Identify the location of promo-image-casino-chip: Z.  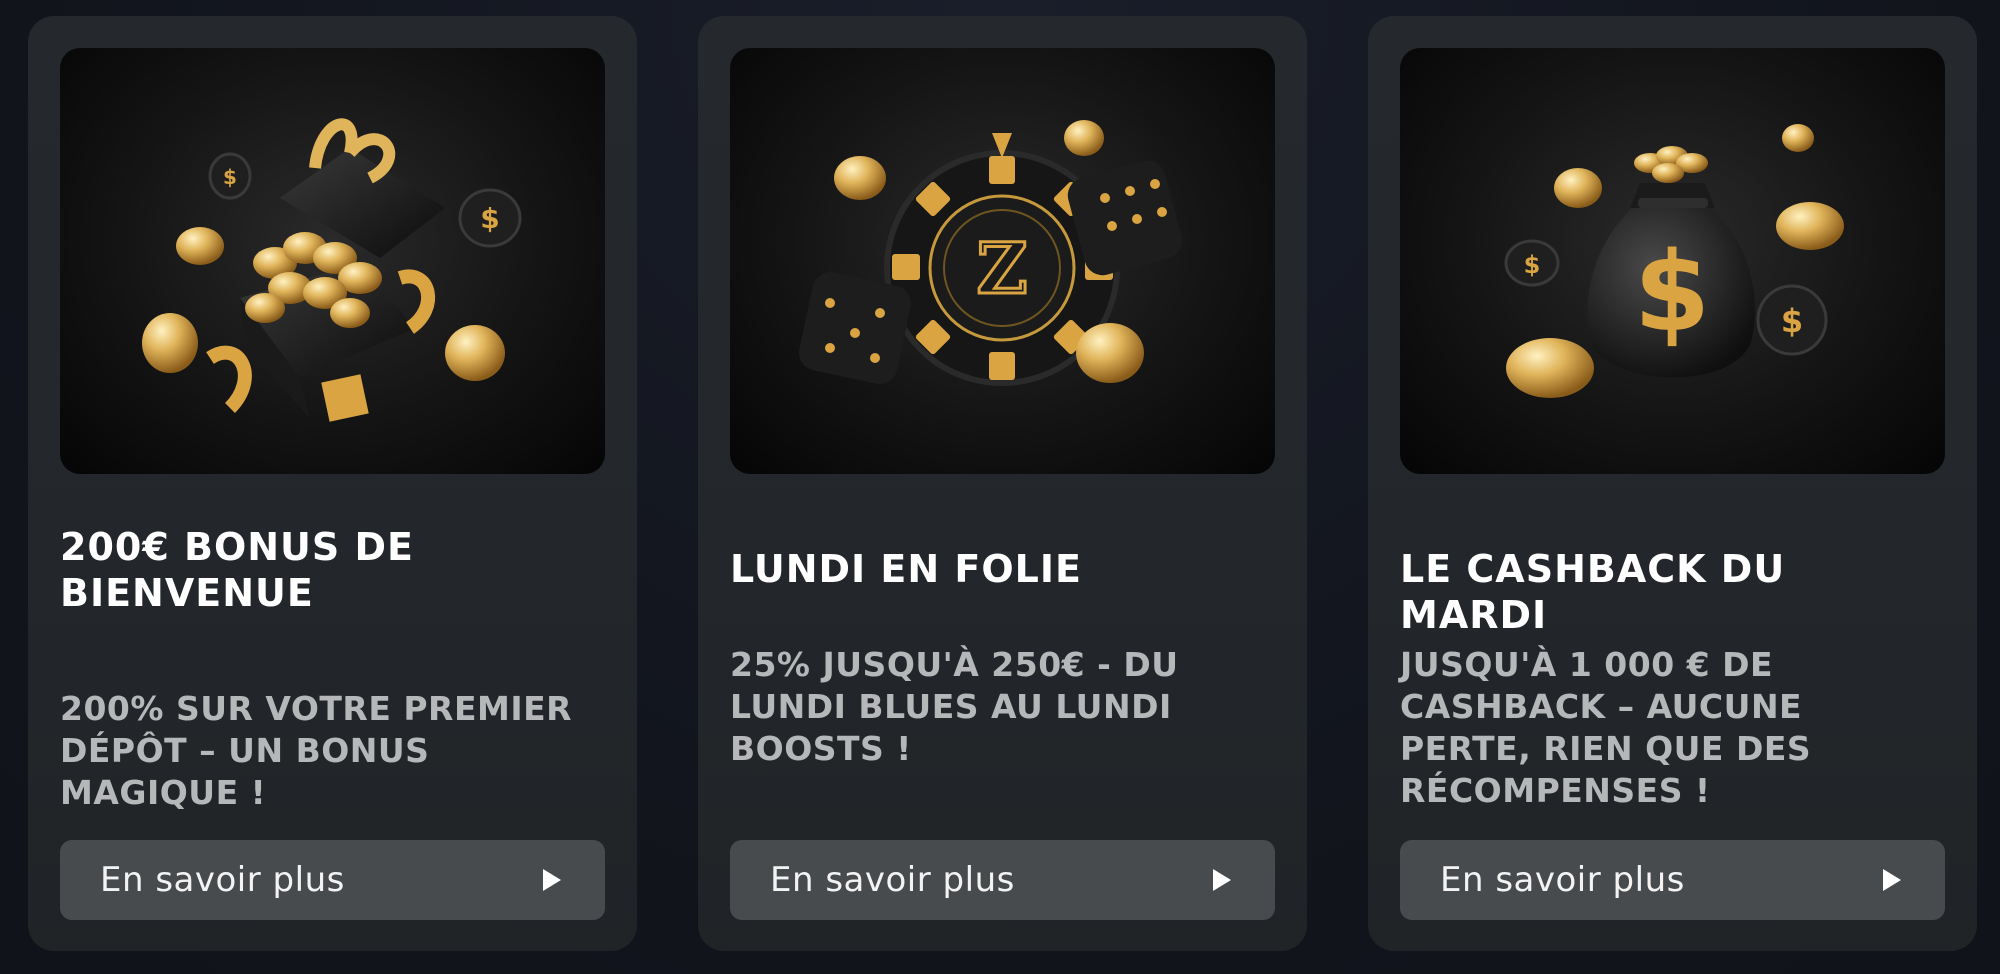
(1002, 261).